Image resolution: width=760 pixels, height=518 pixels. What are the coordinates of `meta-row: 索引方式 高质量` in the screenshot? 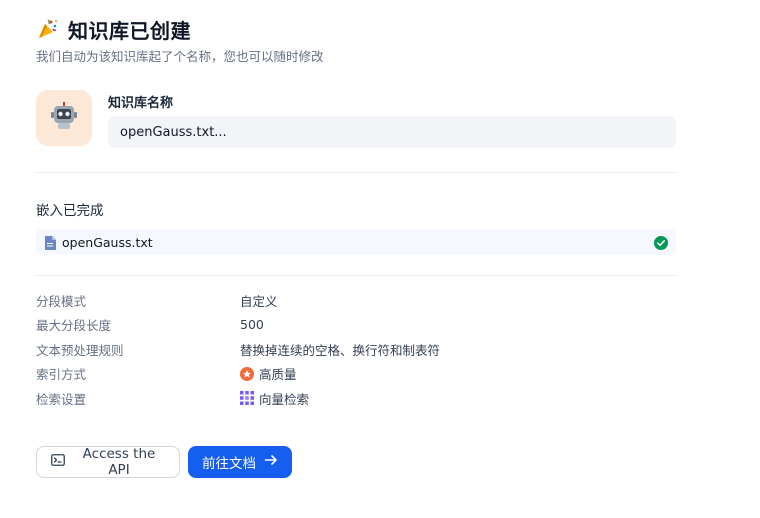 It's located at (356, 374).